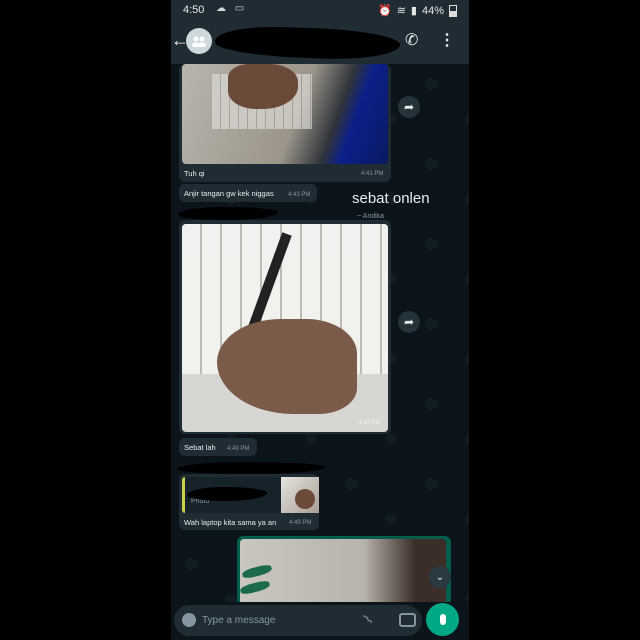  I want to click on text-message: Sebat lah 4:49 PM, so click(218, 447).